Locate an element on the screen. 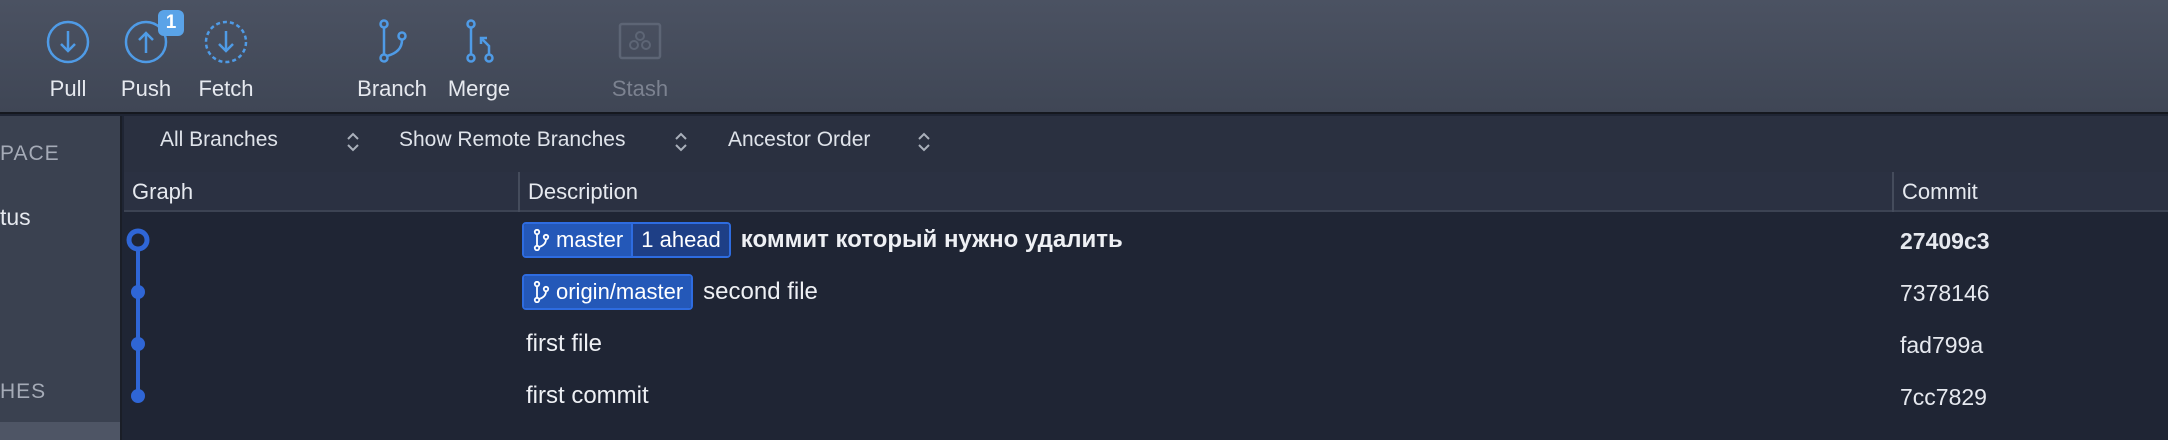 The height and width of the screenshot is (440, 2168). branch-tag-label: origin/master is located at coordinates (620, 291).